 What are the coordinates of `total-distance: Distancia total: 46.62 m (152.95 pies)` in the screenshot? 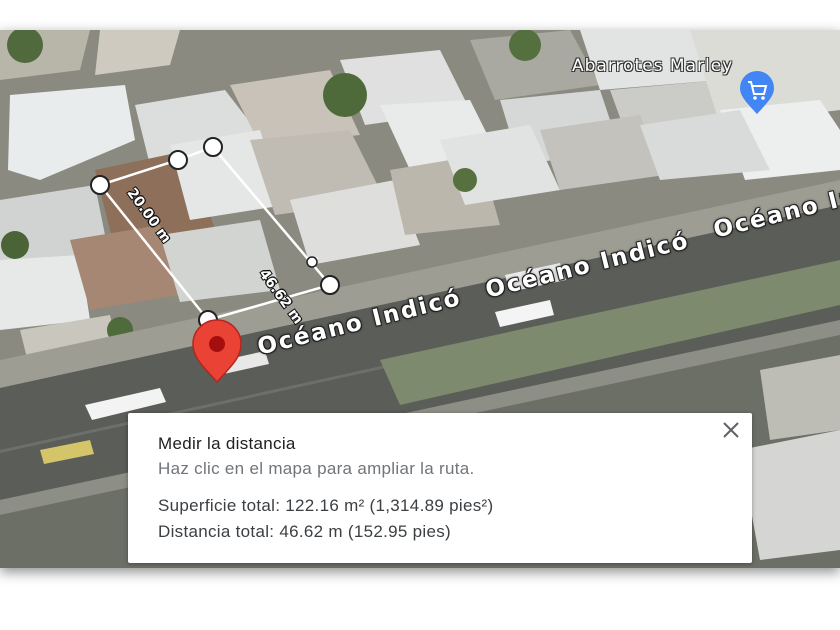 It's located at (304, 531).